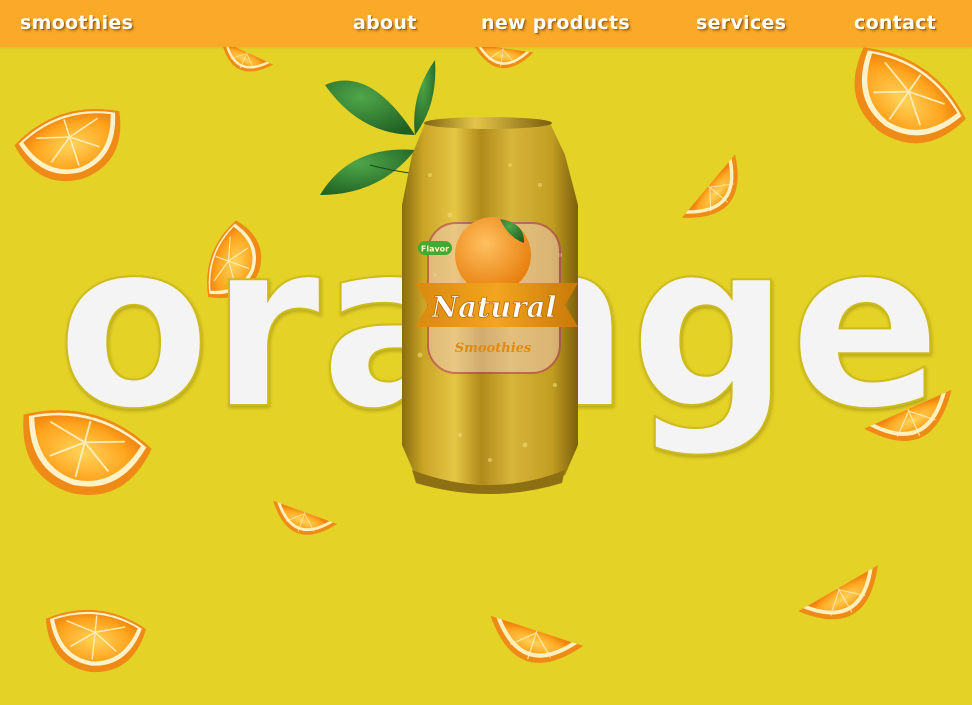 Image resolution: width=972 pixels, height=705 pixels. What do you see at coordinates (493, 348) in the screenshot?
I see `can-subtitle-text: Smoothies` at bounding box center [493, 348].